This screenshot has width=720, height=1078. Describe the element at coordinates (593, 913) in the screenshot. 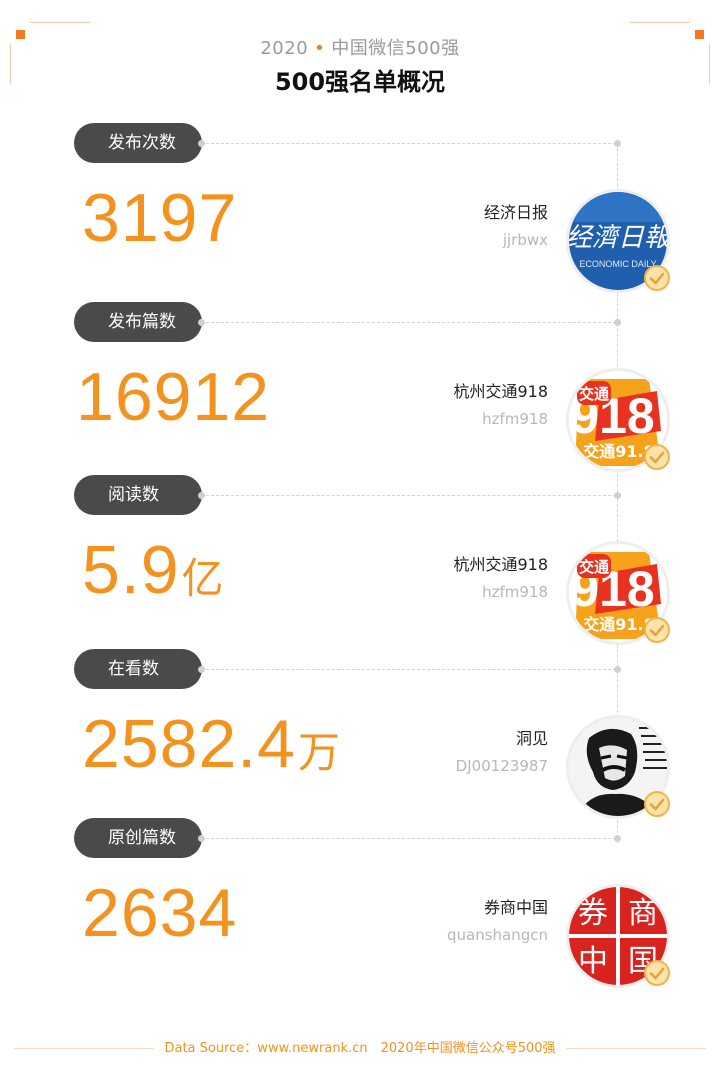

I see `logo-char: 券` at that location.